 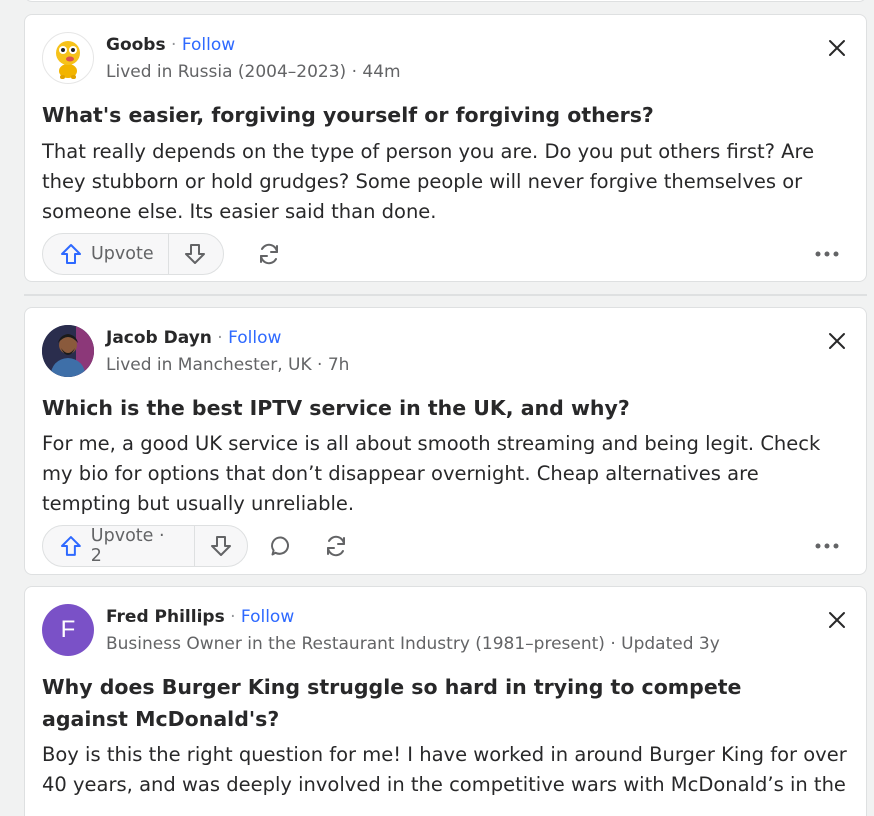 I want to click on avatar-letter: F, so click(x=68, y=629).